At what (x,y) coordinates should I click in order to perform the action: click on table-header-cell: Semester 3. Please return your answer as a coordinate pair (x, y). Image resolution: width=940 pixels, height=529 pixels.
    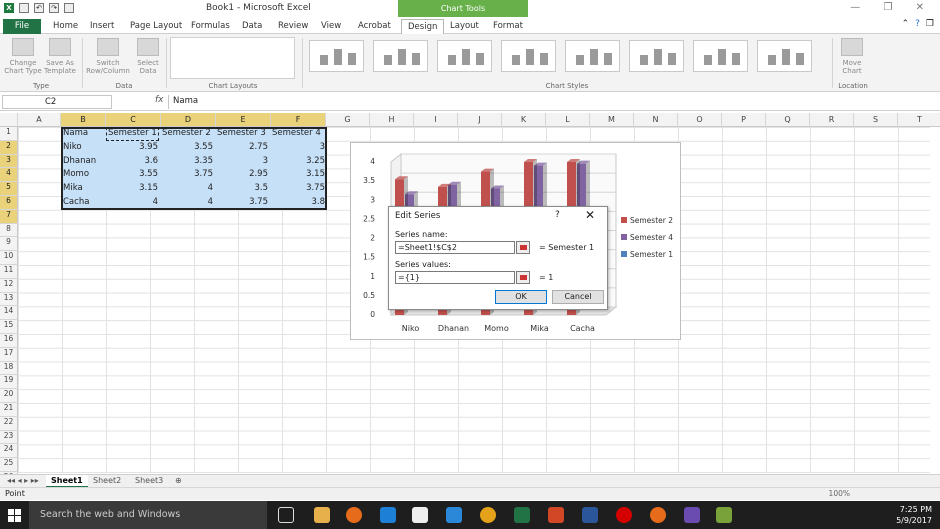
    Looking at the image, I should click on (242, 134).